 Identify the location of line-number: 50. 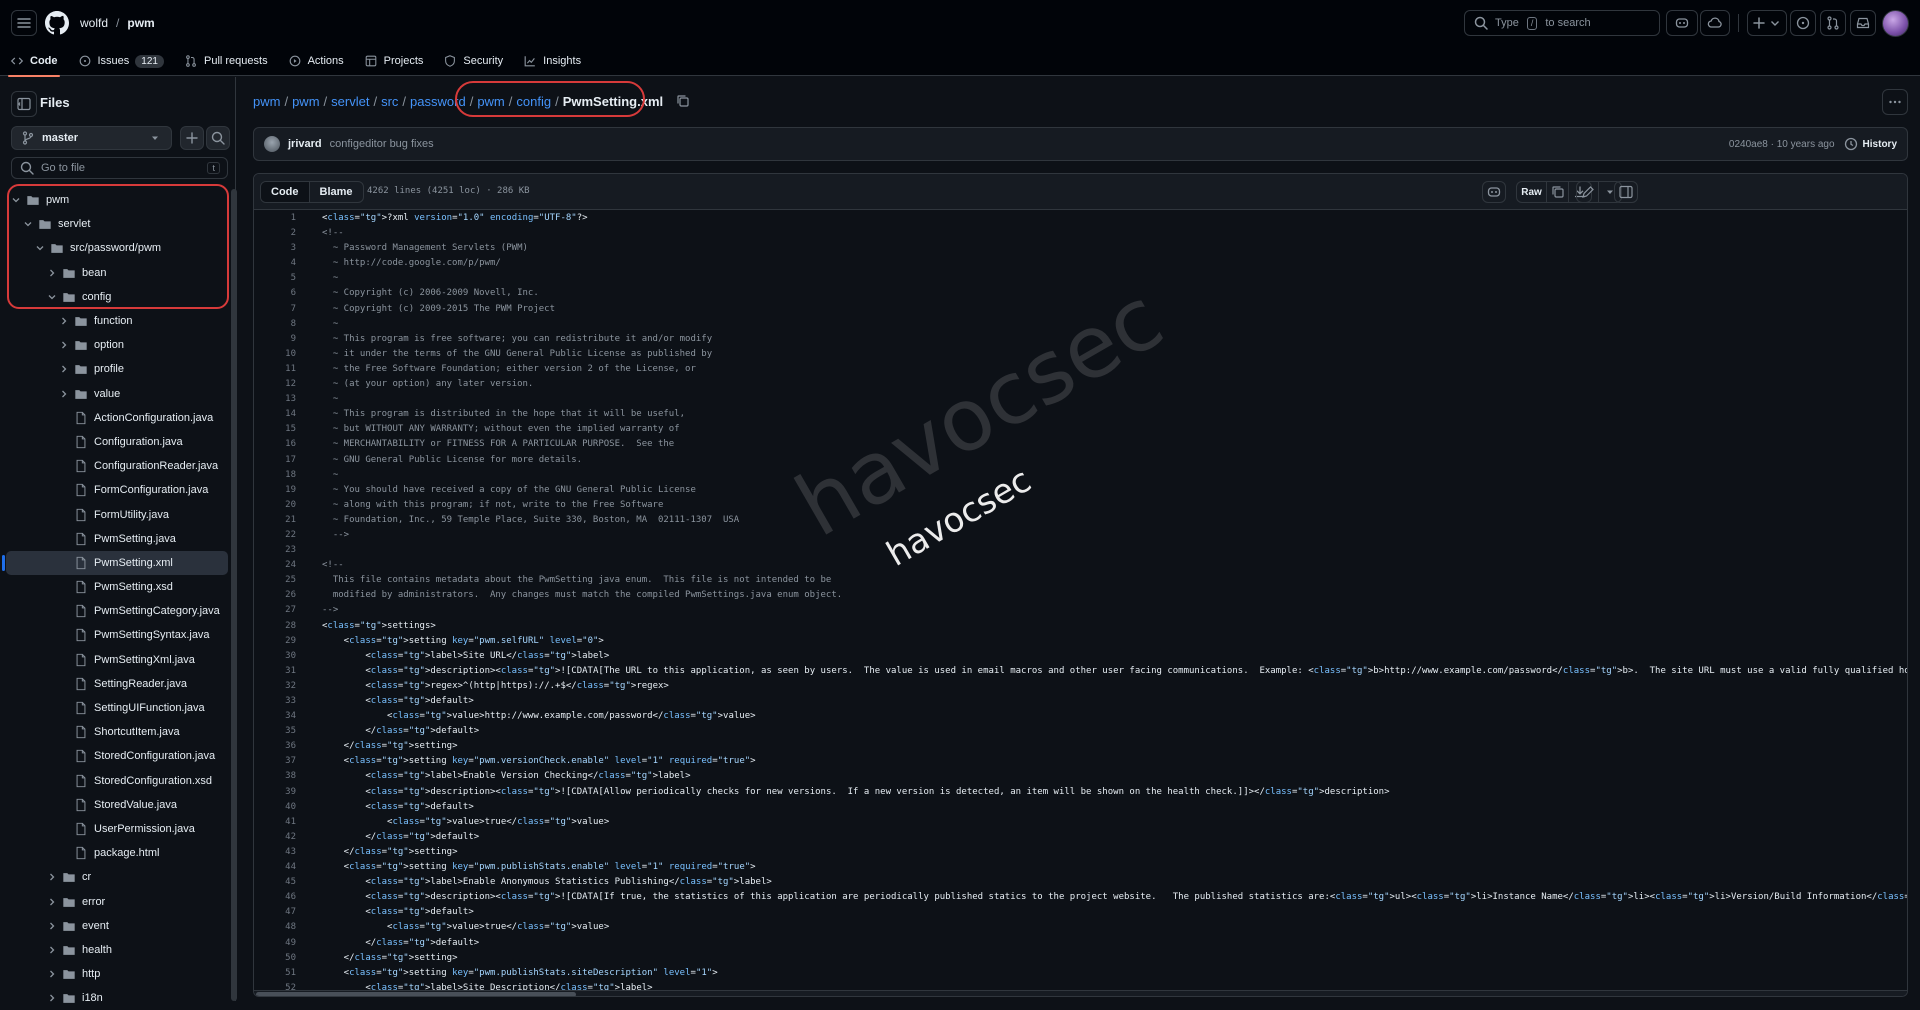
(275, 958).